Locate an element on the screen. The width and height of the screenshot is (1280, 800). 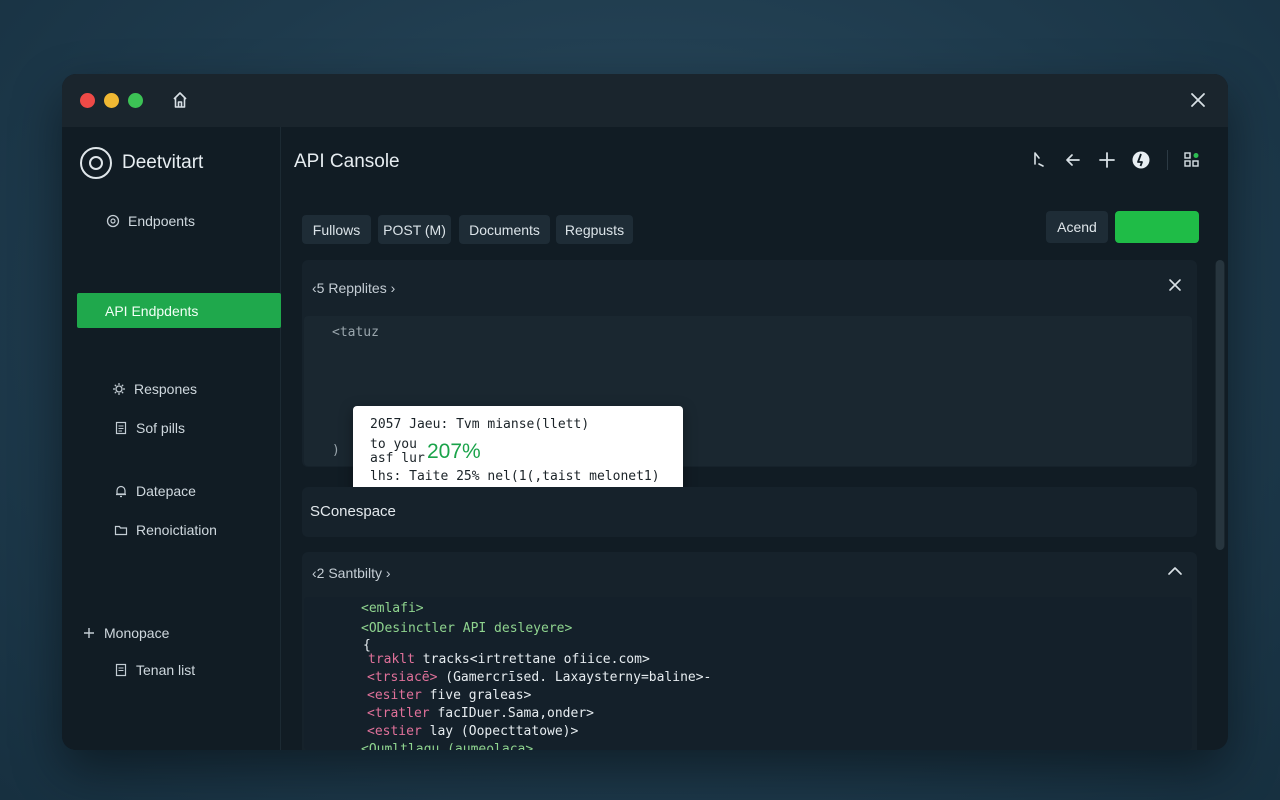
circle-icon is located at coordinates (113, 221).